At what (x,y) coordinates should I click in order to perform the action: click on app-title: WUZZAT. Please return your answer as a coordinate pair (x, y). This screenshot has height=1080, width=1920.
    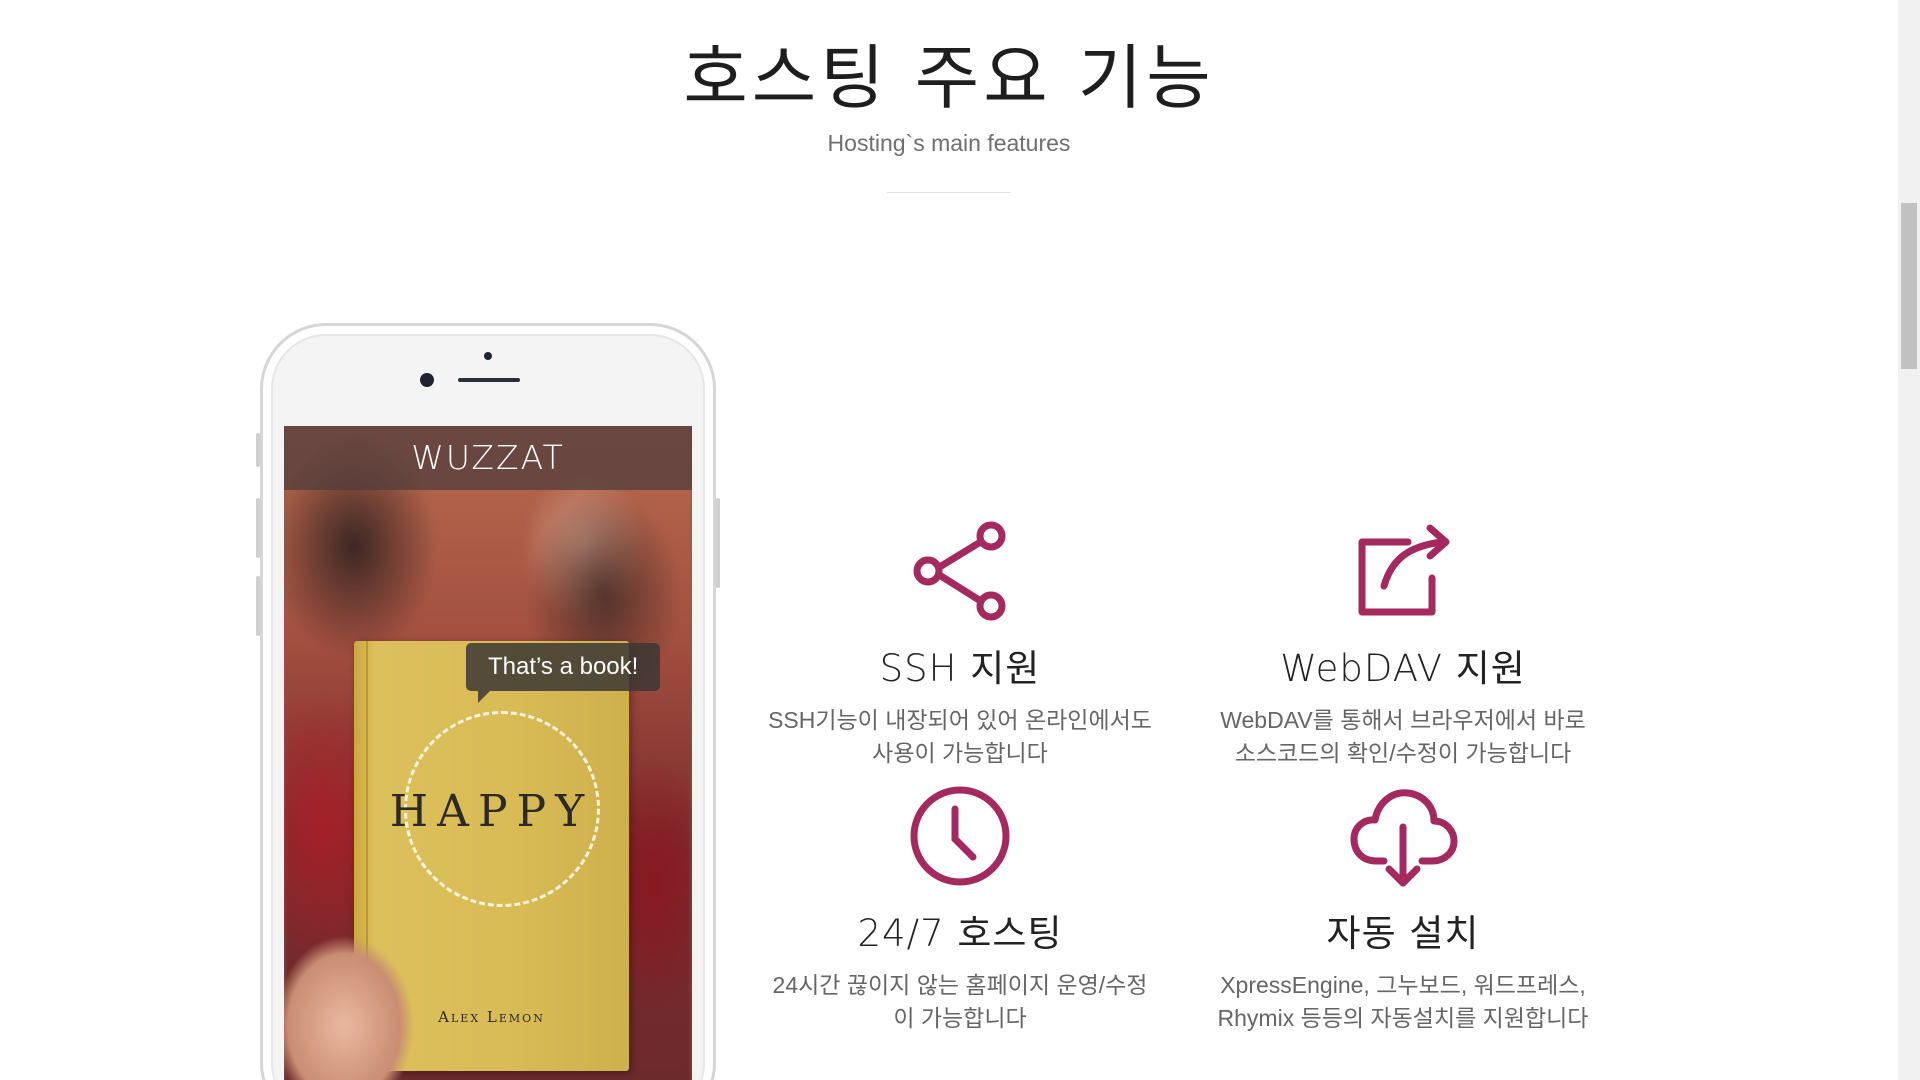
    Looking at the image, I should click on (488, 458).